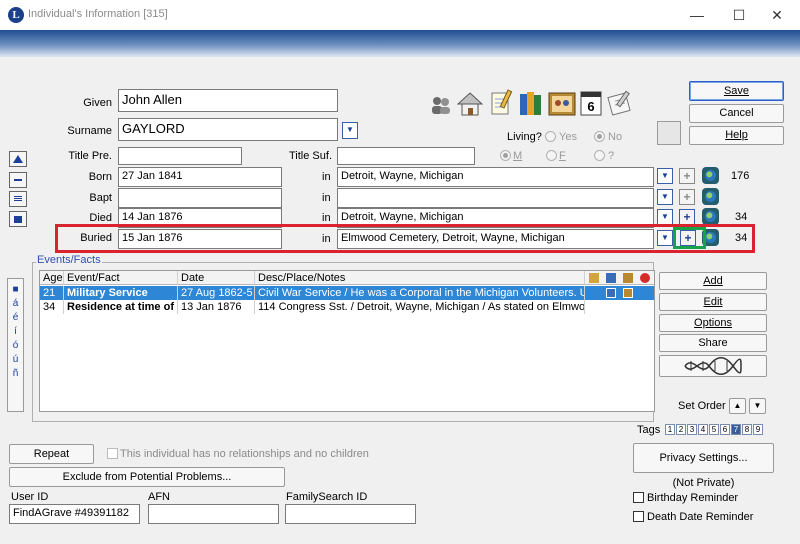 The height and width of the screenshot is (544, 800). Describe the element at coordinates (228, 129) in the screenshot. I see `surname-field: GAYLORD` at that location.